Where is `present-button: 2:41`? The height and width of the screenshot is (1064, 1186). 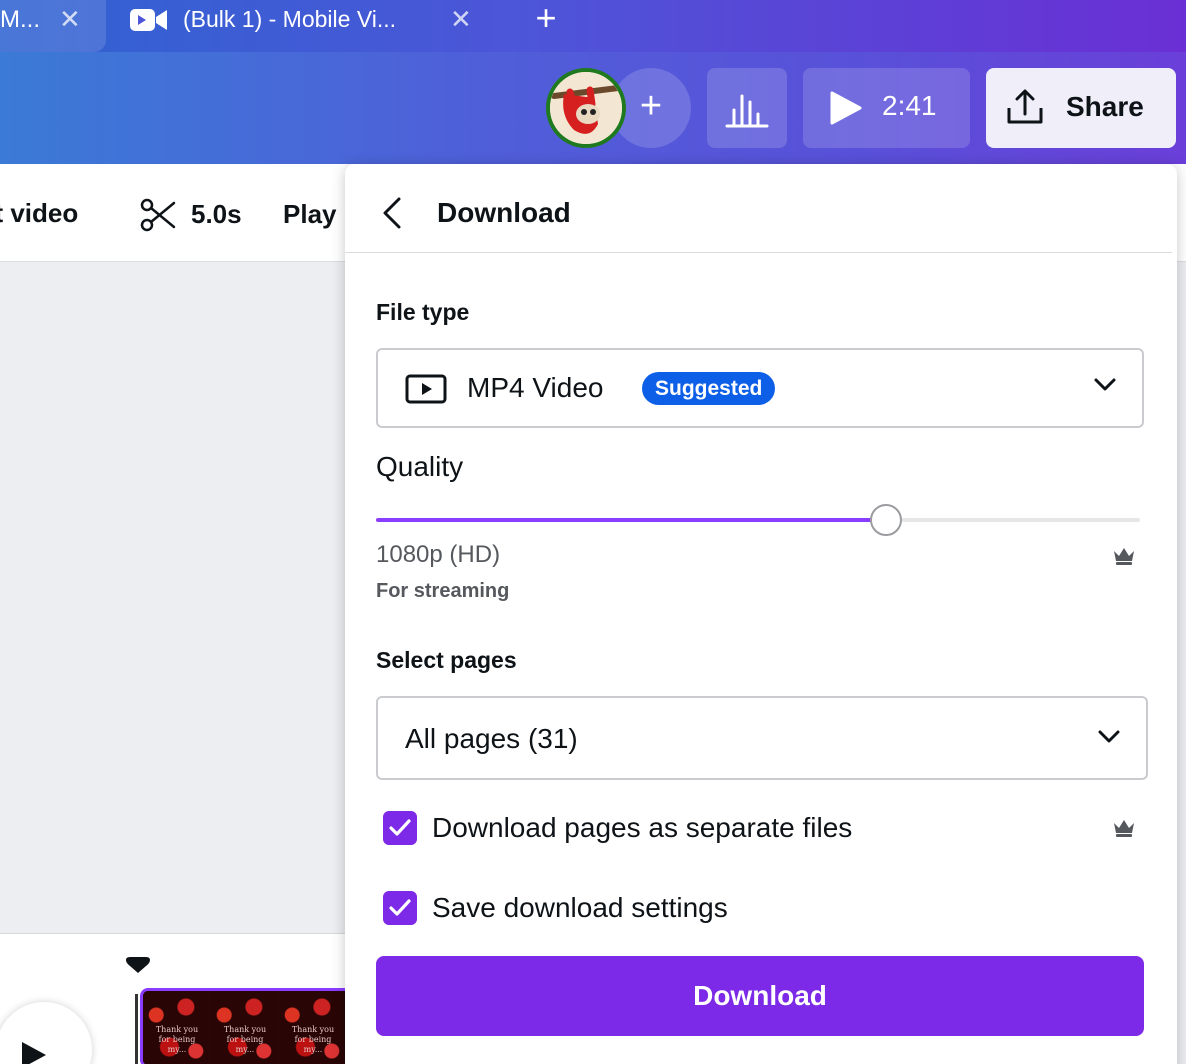 present-button: 2:41 is located at coordinates (886, 108).